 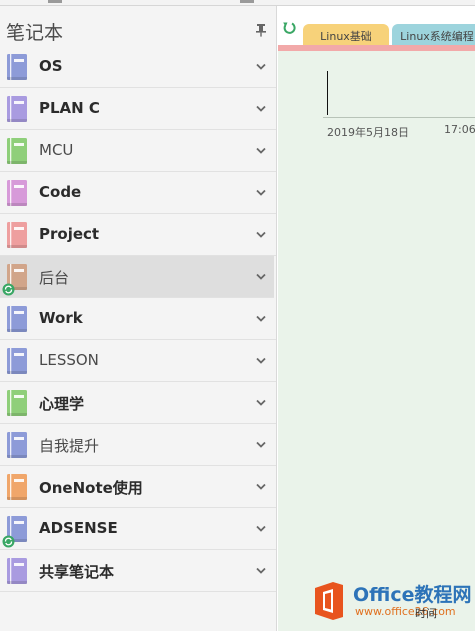 I want to click on notebook-item: PLAN C, so click(x=138, y=109).